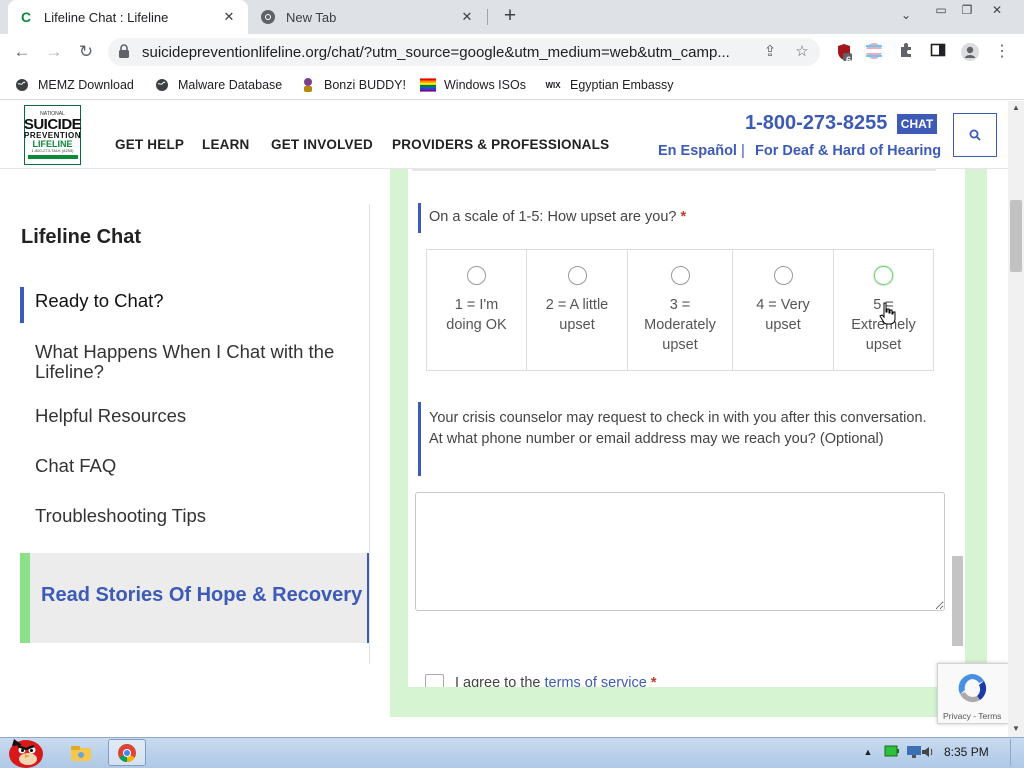  What do you see at coordinates (1016, 752) in the screenshot?
I see `show-desktop-button` at bounding box center [1016, 752].